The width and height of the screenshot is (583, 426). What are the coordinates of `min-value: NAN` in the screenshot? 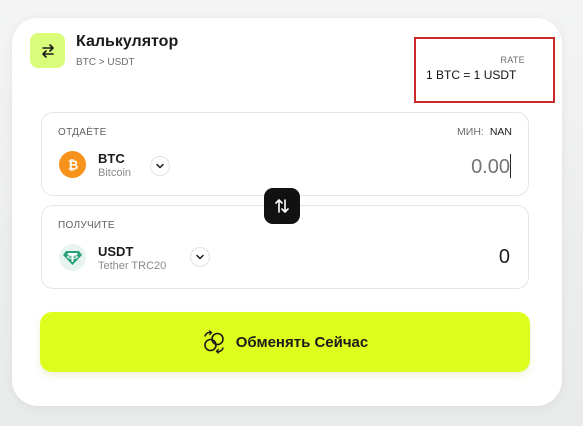 It's located at (500, 132).